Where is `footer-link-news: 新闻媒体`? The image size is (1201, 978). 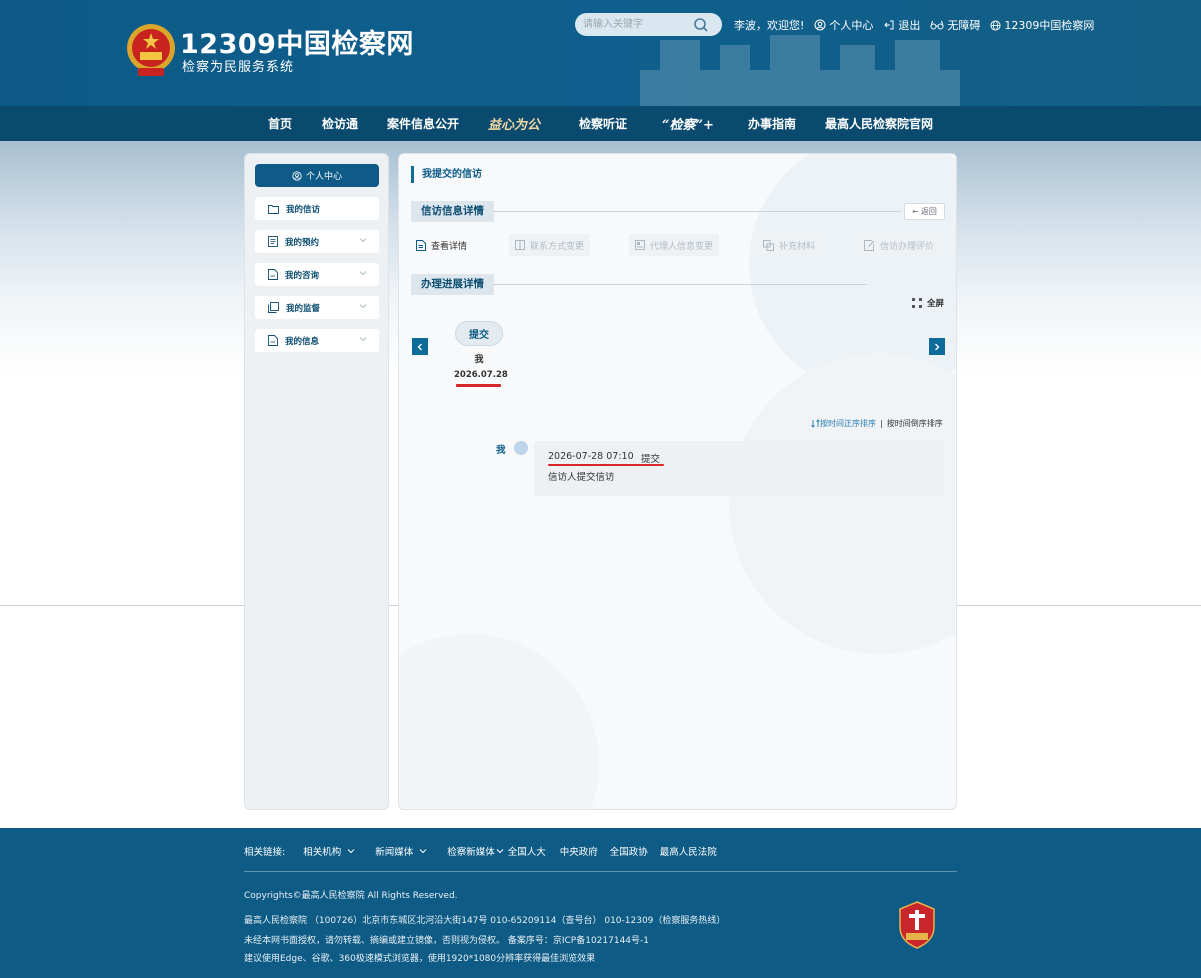
footer-link-news: 新闻媒体 is located at coordinates (401, 851).